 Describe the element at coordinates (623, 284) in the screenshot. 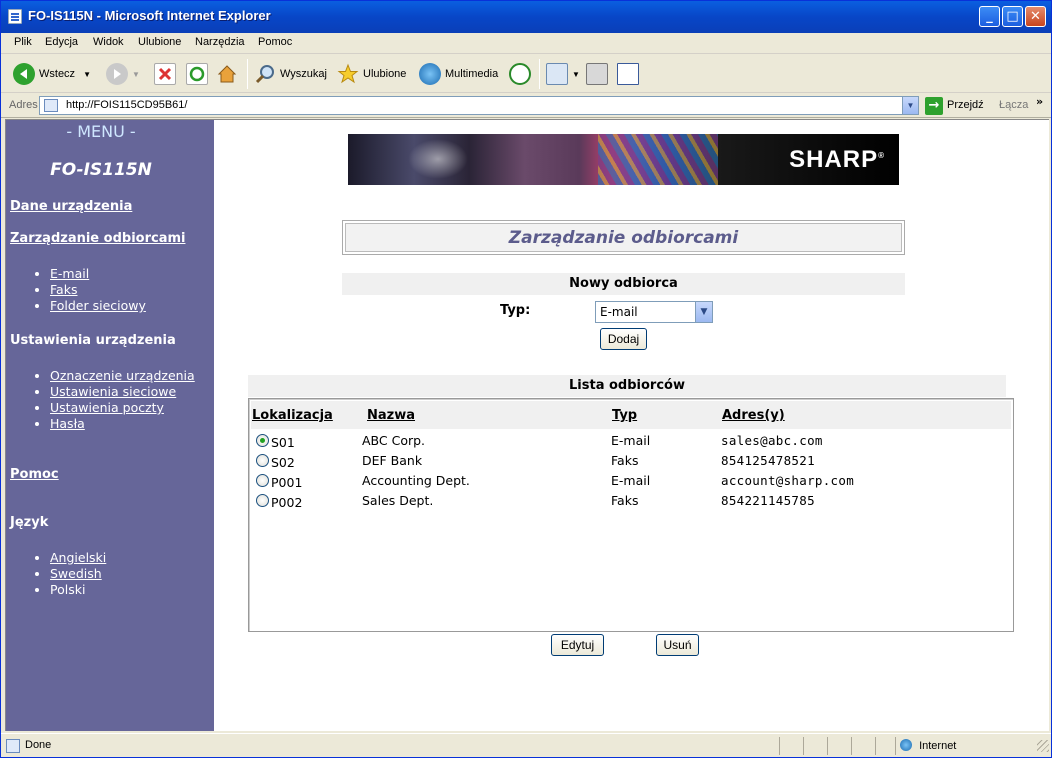

I see `new-recipient-heading: Nowy odbiorca` at that location.